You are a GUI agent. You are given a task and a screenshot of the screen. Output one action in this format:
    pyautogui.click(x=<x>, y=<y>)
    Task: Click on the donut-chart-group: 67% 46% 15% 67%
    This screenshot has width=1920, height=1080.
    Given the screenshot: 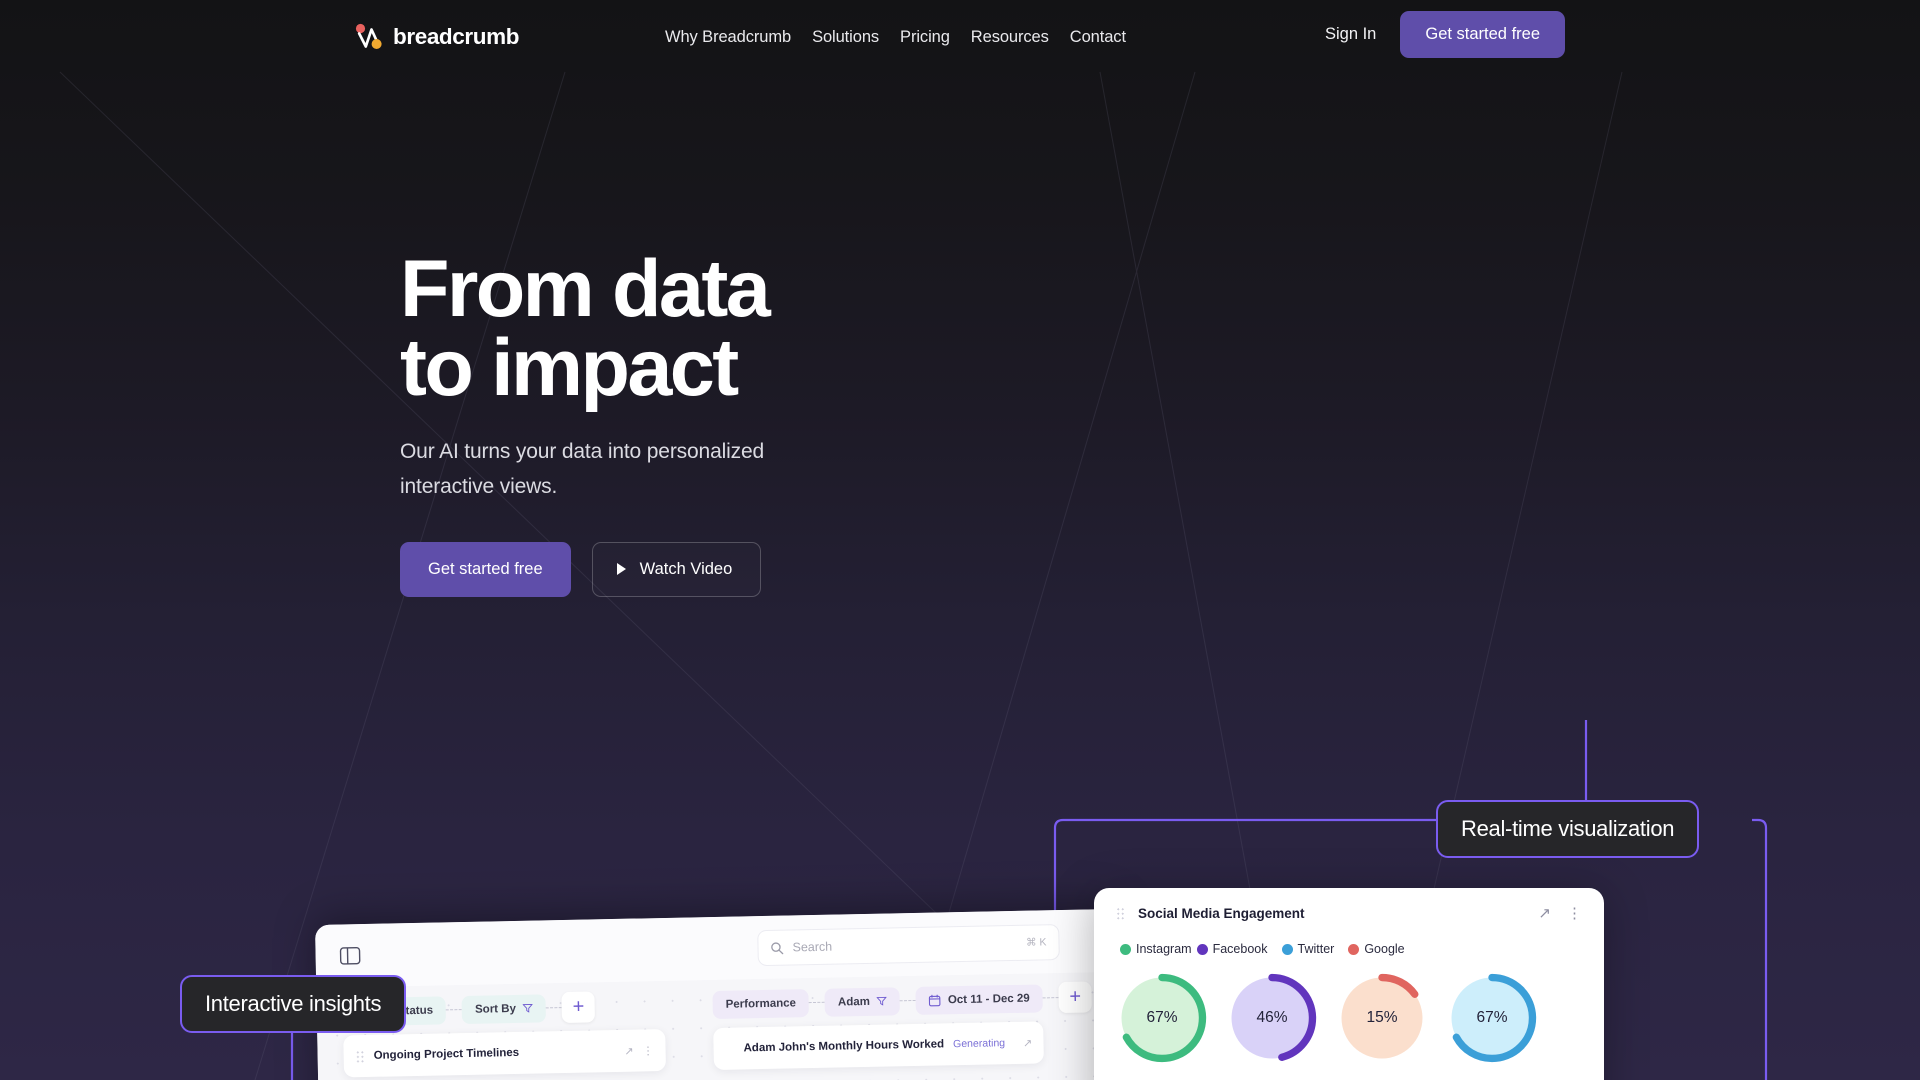 What is the action you would take?
    pyautogui.click(x=1349, y=1010)
    